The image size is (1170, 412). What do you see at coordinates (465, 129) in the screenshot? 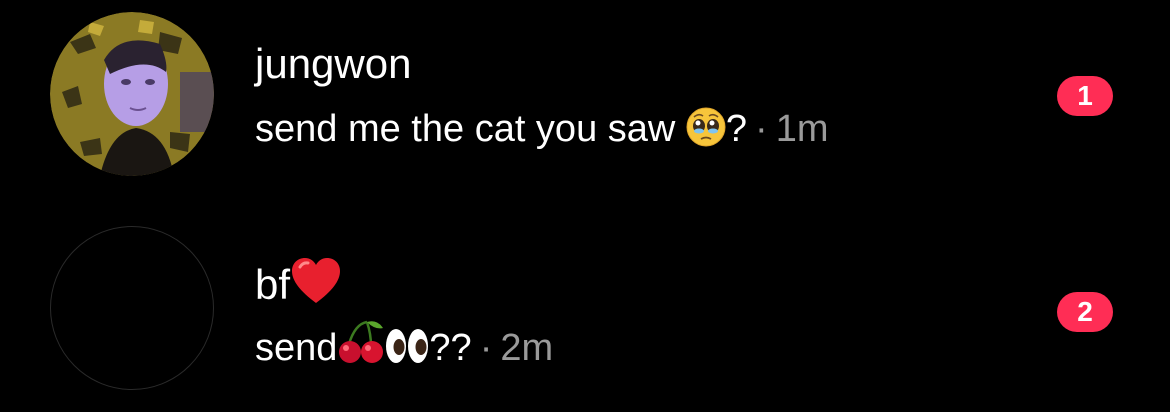
I see `message-text: send me the cat you saw` at bounding box center [465, 129].